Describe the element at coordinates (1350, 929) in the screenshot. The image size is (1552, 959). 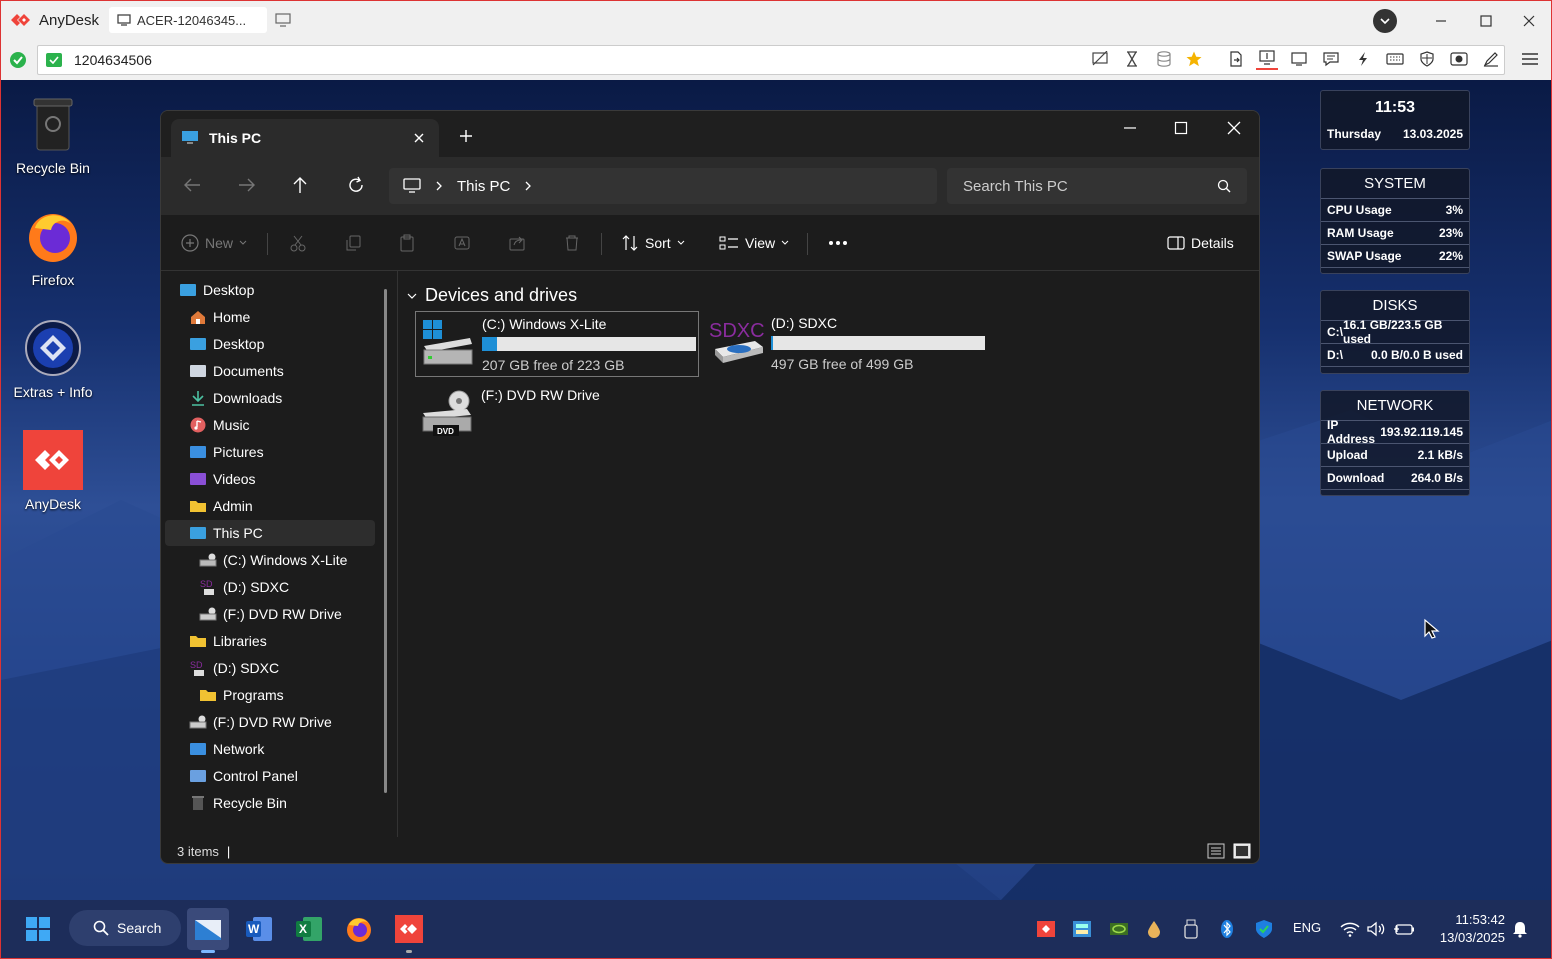
I see `tray-wifi` at that location.